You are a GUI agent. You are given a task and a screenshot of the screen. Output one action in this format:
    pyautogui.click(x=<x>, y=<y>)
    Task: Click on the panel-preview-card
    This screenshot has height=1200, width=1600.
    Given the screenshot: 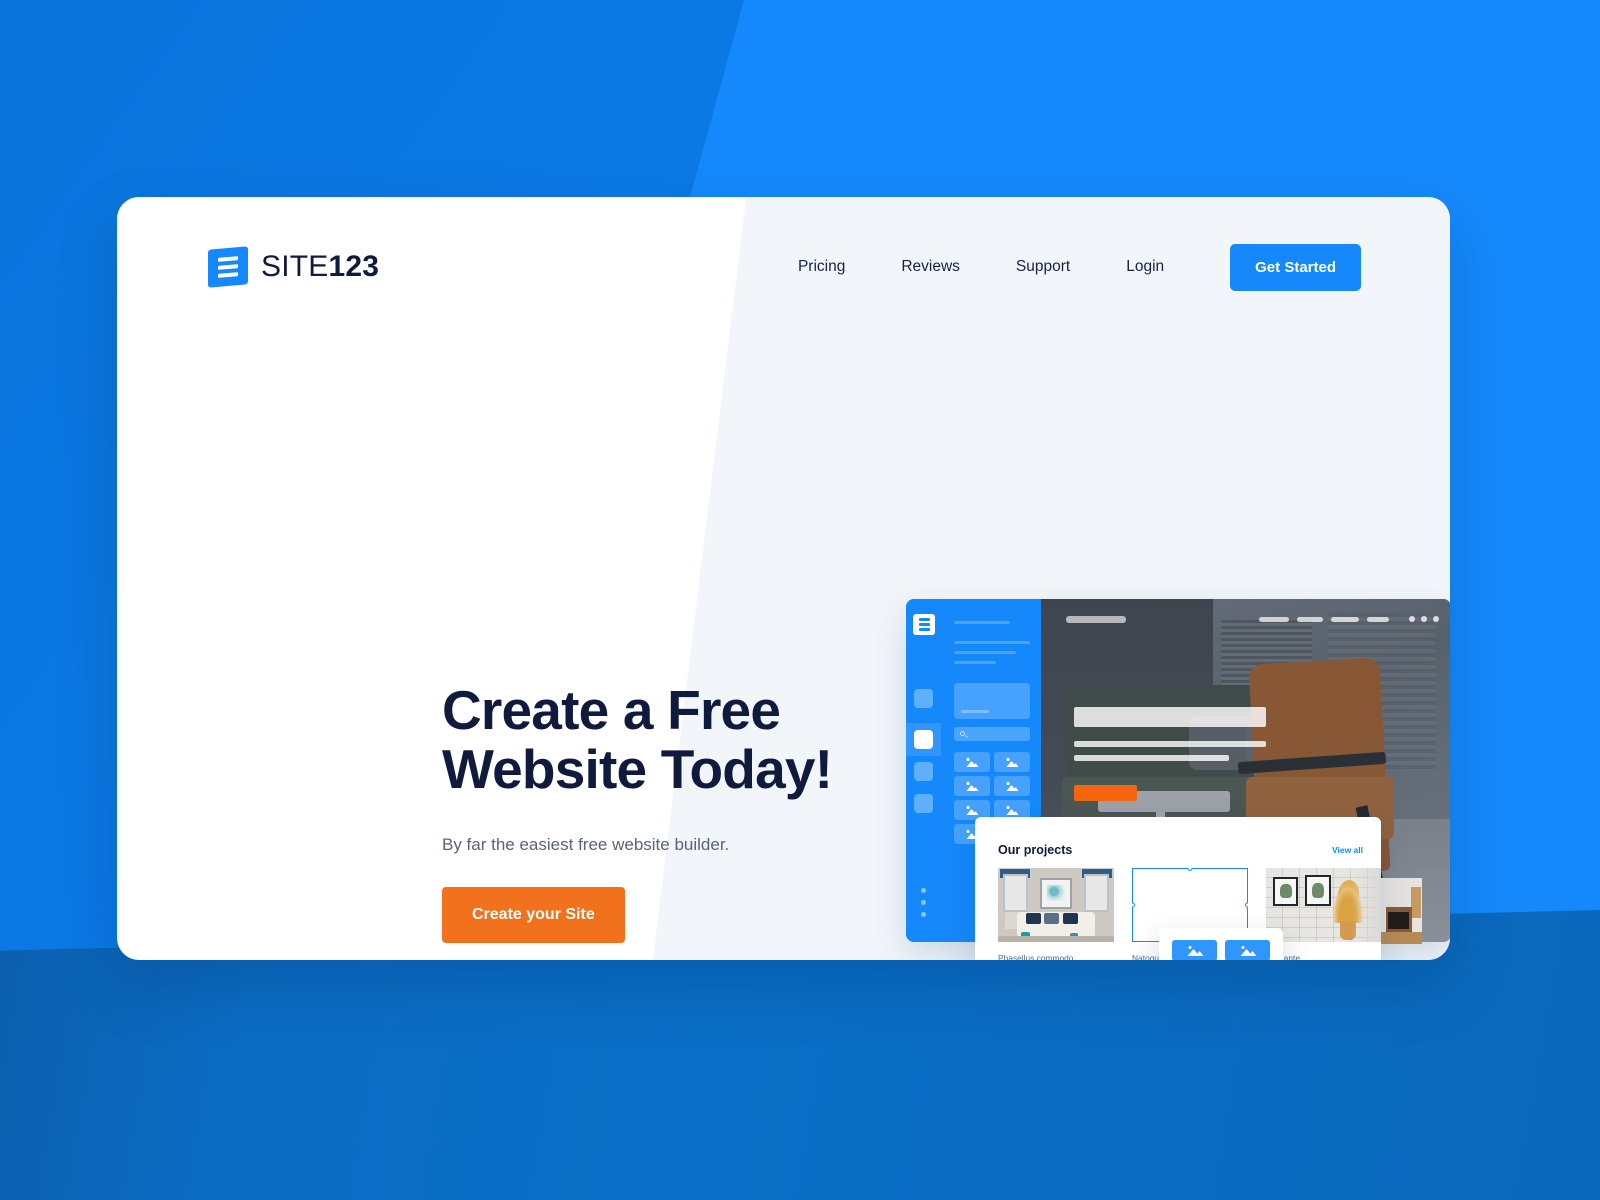 What is the action you would take?
    pyautogui.click(x=992, y=701)
    